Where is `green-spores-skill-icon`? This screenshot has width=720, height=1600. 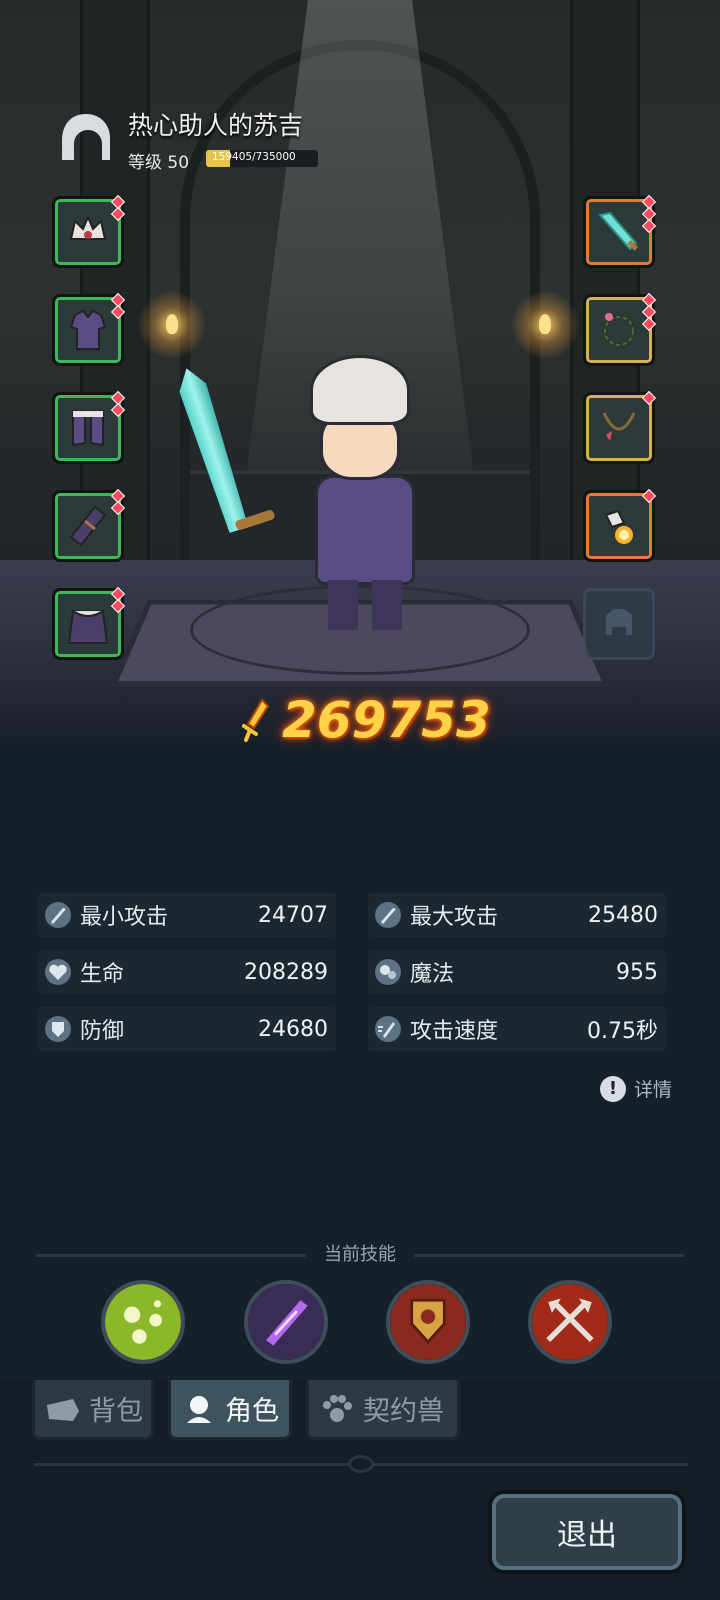 green-spores-skill-icon is located at coordinates (143, 1322).